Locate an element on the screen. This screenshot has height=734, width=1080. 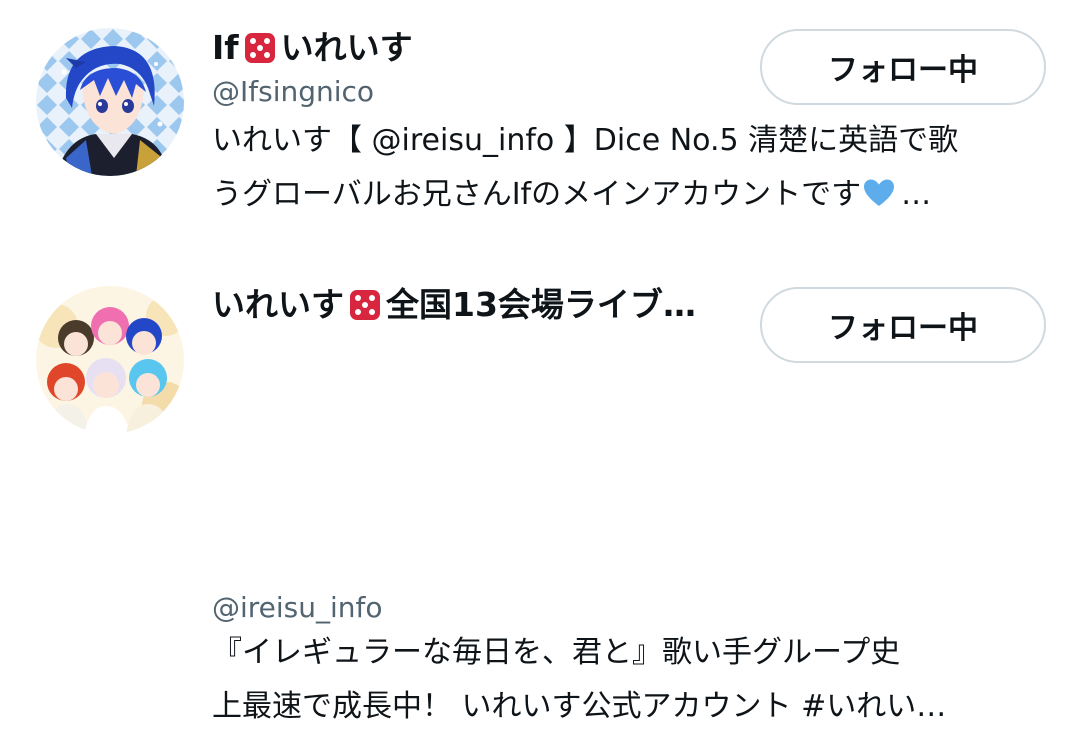
display-name-suffix: いれいす is located at coordinates (346, 47).